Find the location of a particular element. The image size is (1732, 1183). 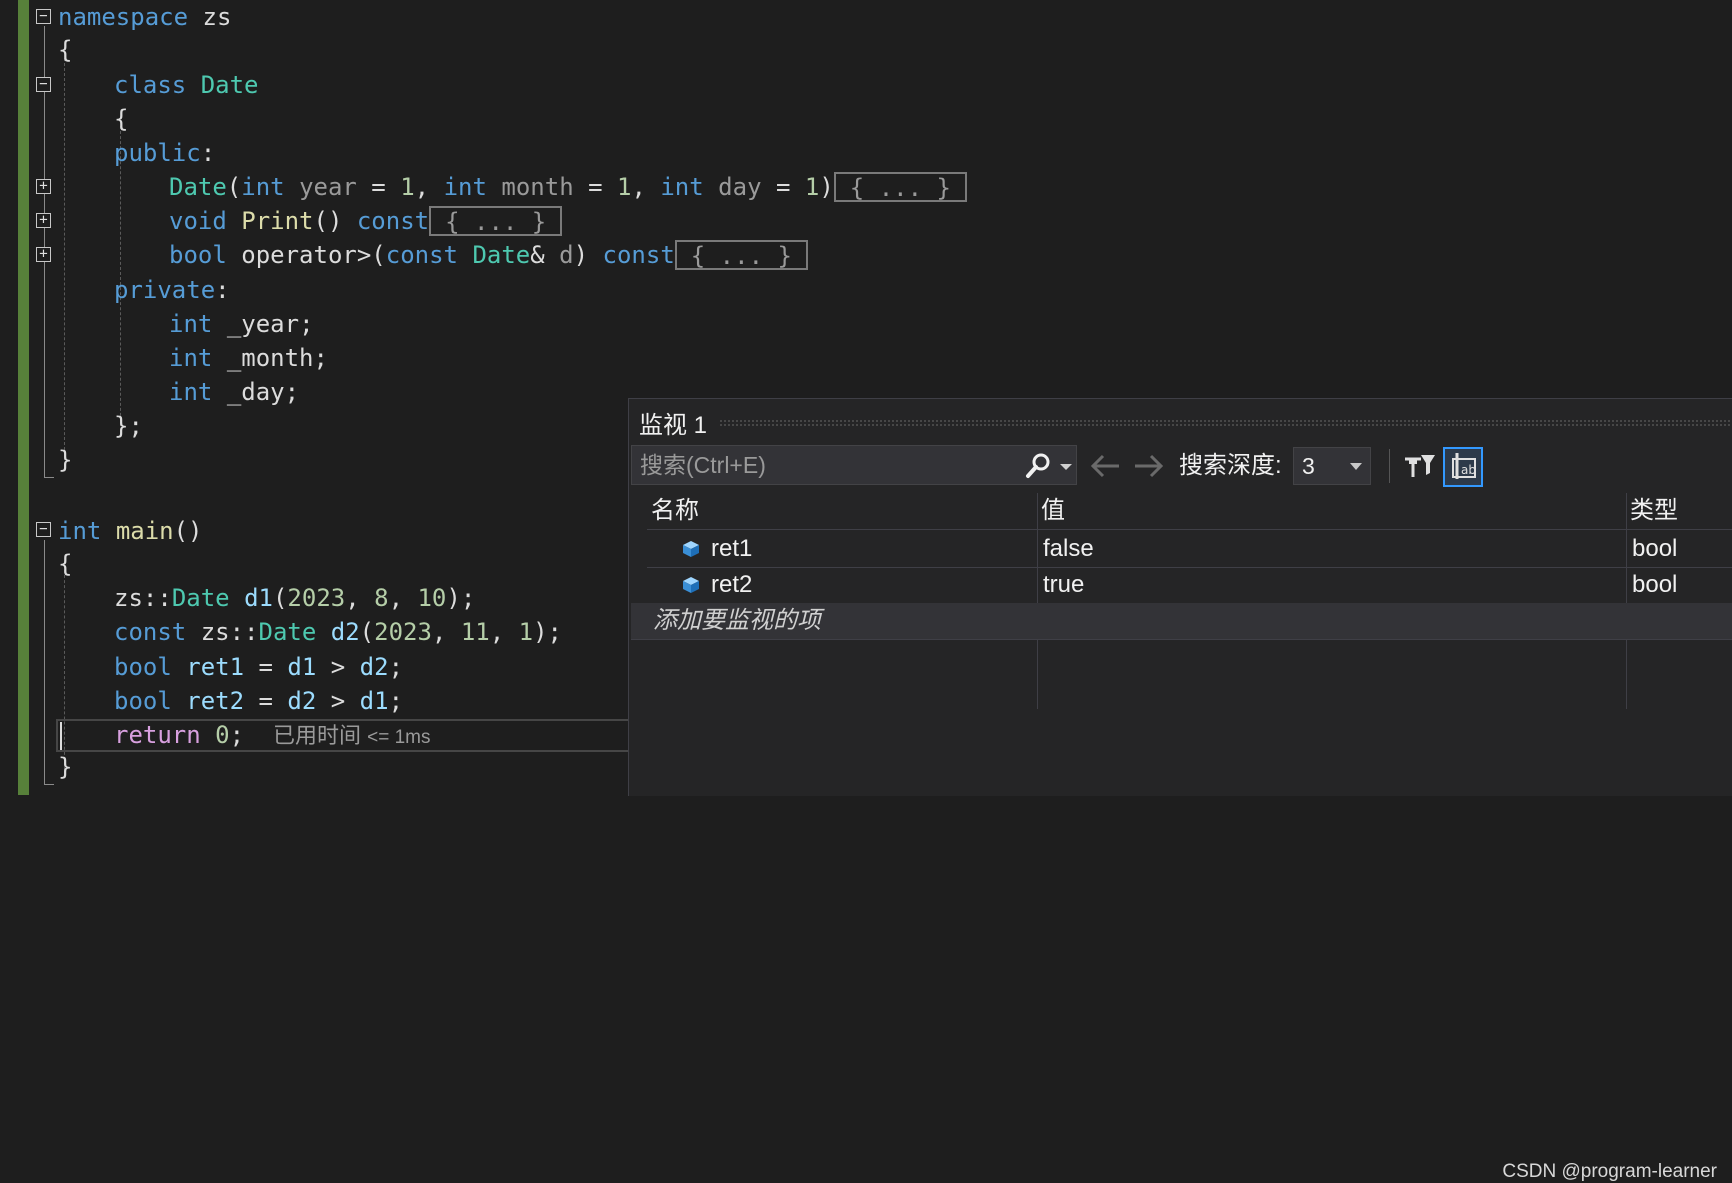

watch-item-value: true is located at coordinates (1063, 585).